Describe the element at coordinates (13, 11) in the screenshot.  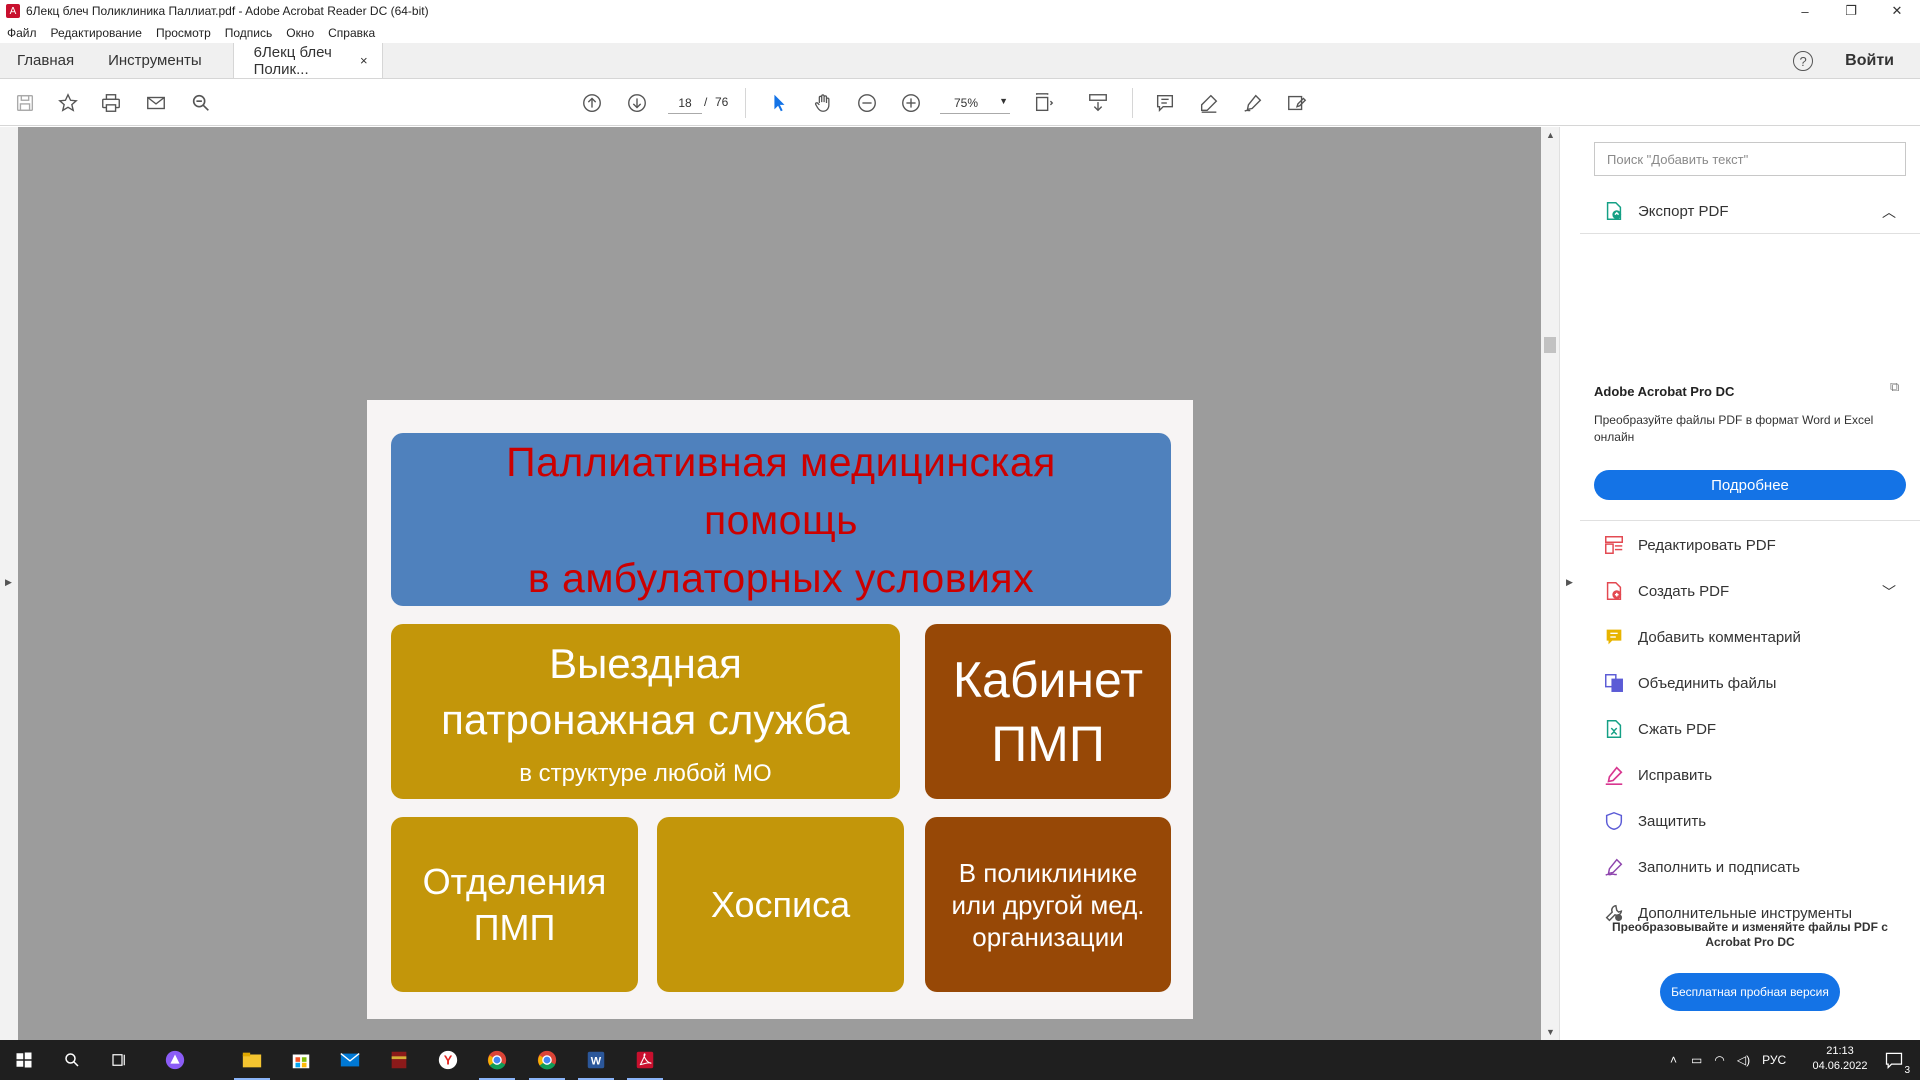
I see `acrobat-app-icon: A` at that location.